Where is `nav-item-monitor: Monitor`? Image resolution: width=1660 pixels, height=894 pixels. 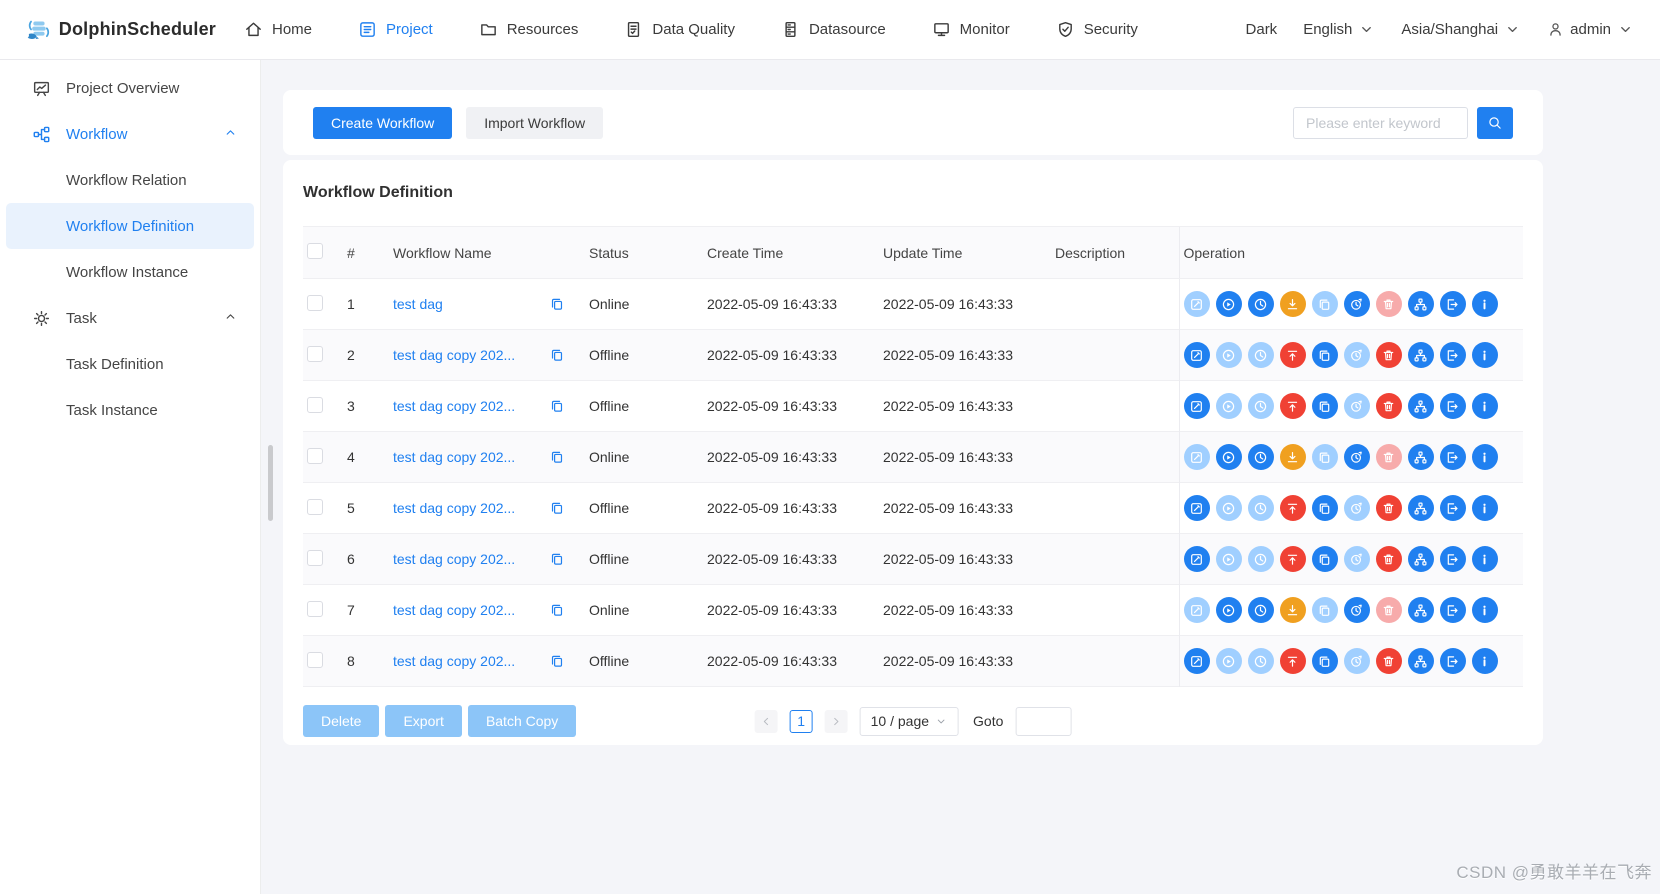
nav-item-monitor: Monitor is located at coordinates (971, 29).